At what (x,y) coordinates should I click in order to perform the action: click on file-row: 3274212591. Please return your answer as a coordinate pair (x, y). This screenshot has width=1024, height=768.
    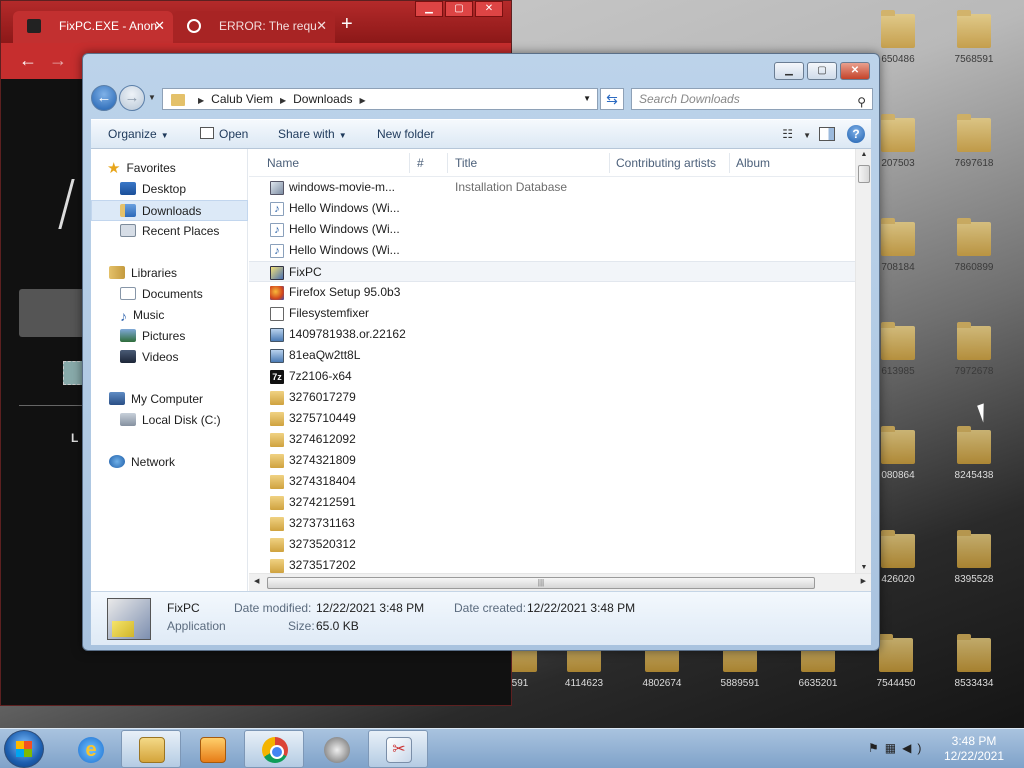
    Looking at the image, I should click on (552, 502).